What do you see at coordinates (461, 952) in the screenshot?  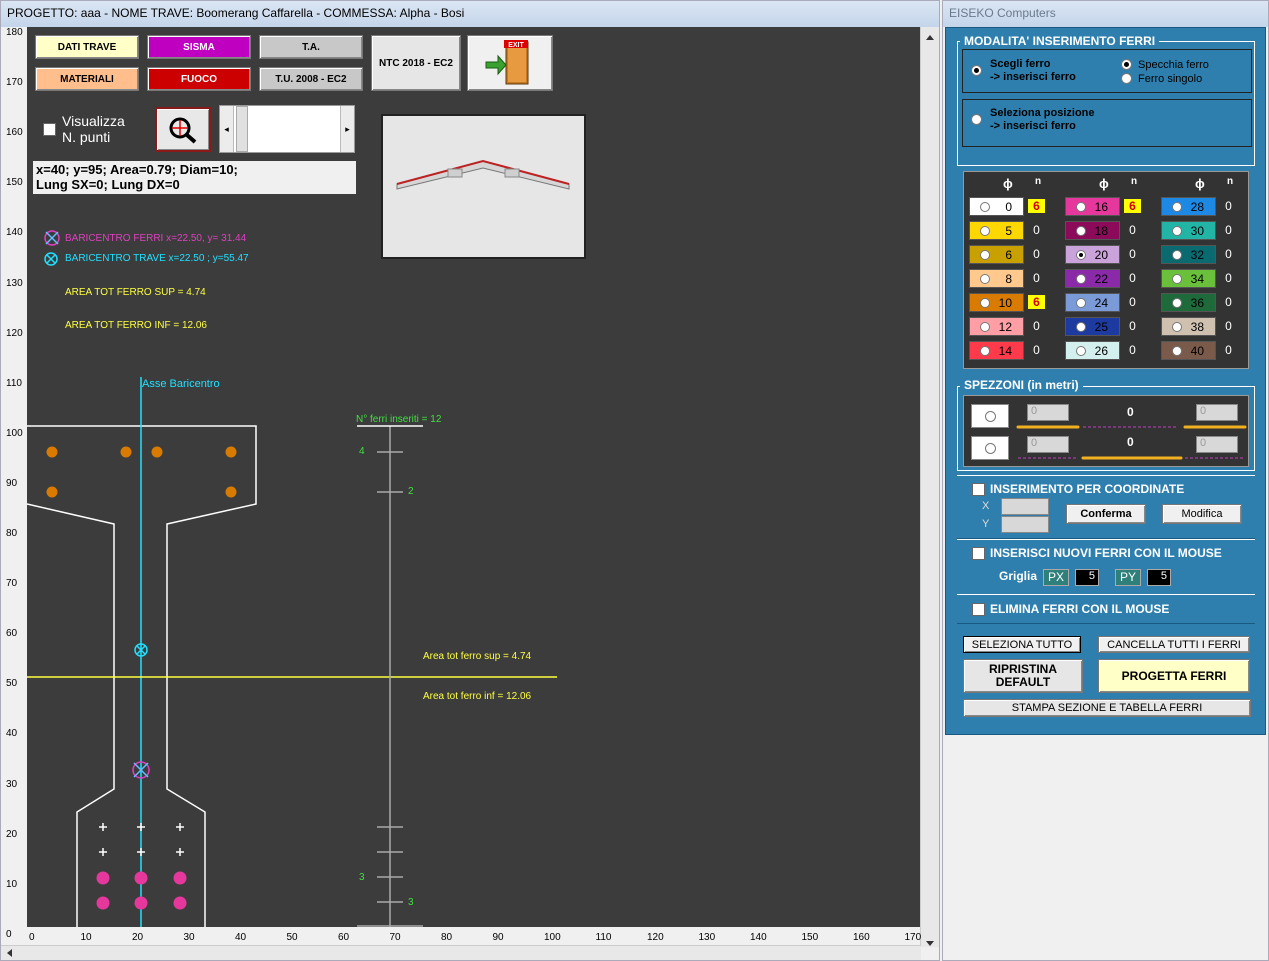 I see `horizontal-scrollbar` at bounding box center [461, 952].